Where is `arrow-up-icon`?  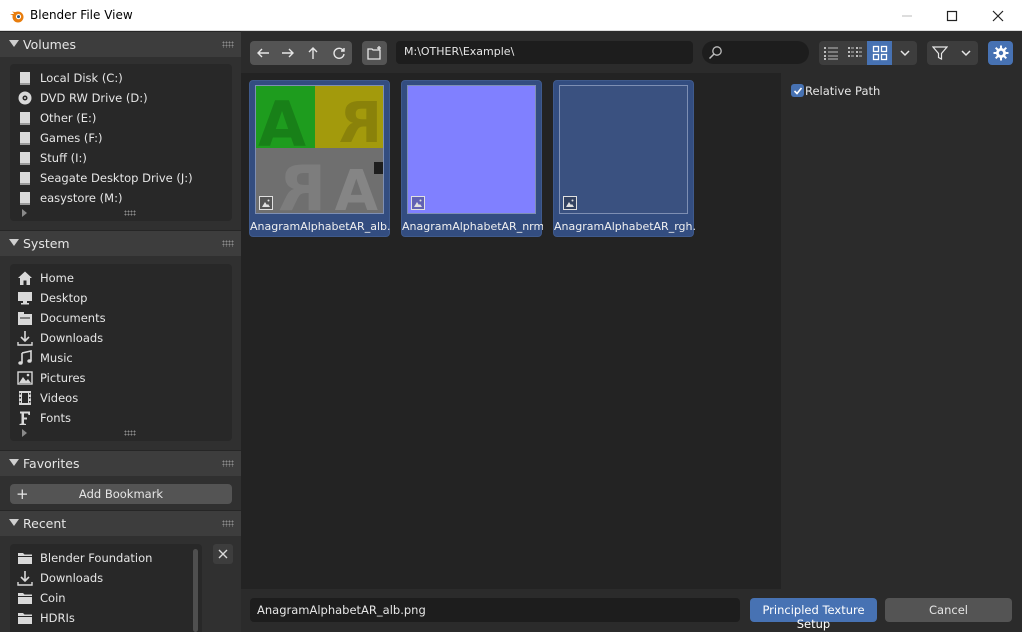
arrow-up-icon is located at coordinates (313, 53).